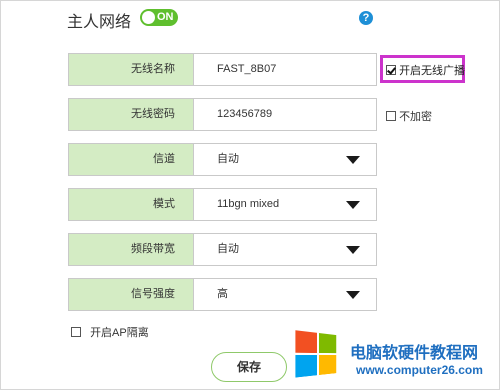  I want to click on broadcast-option: 开启无线广播, so click(425, 70).